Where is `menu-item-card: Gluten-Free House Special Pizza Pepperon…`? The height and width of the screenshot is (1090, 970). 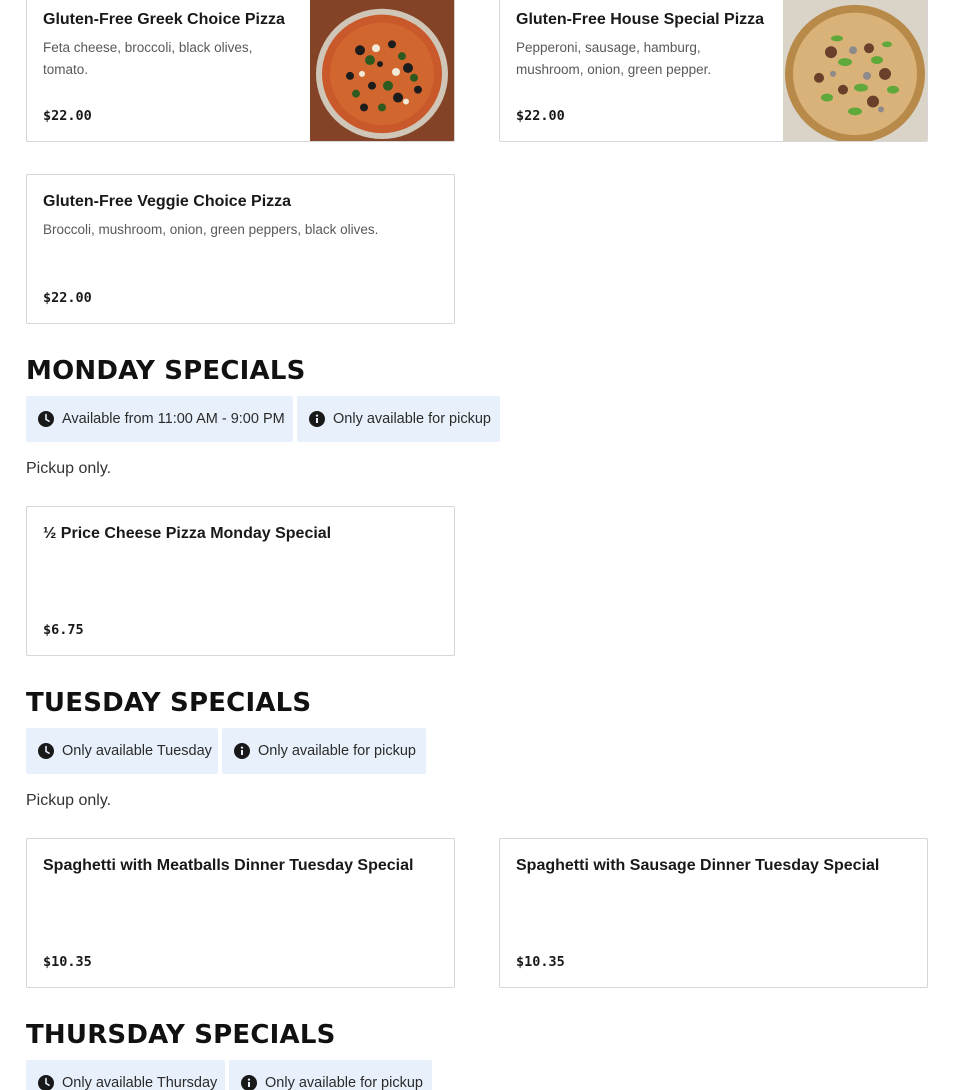 menu-item-card: Gluten-Free House Special Pizza Pepperon… is located at coordinates (713, 71).